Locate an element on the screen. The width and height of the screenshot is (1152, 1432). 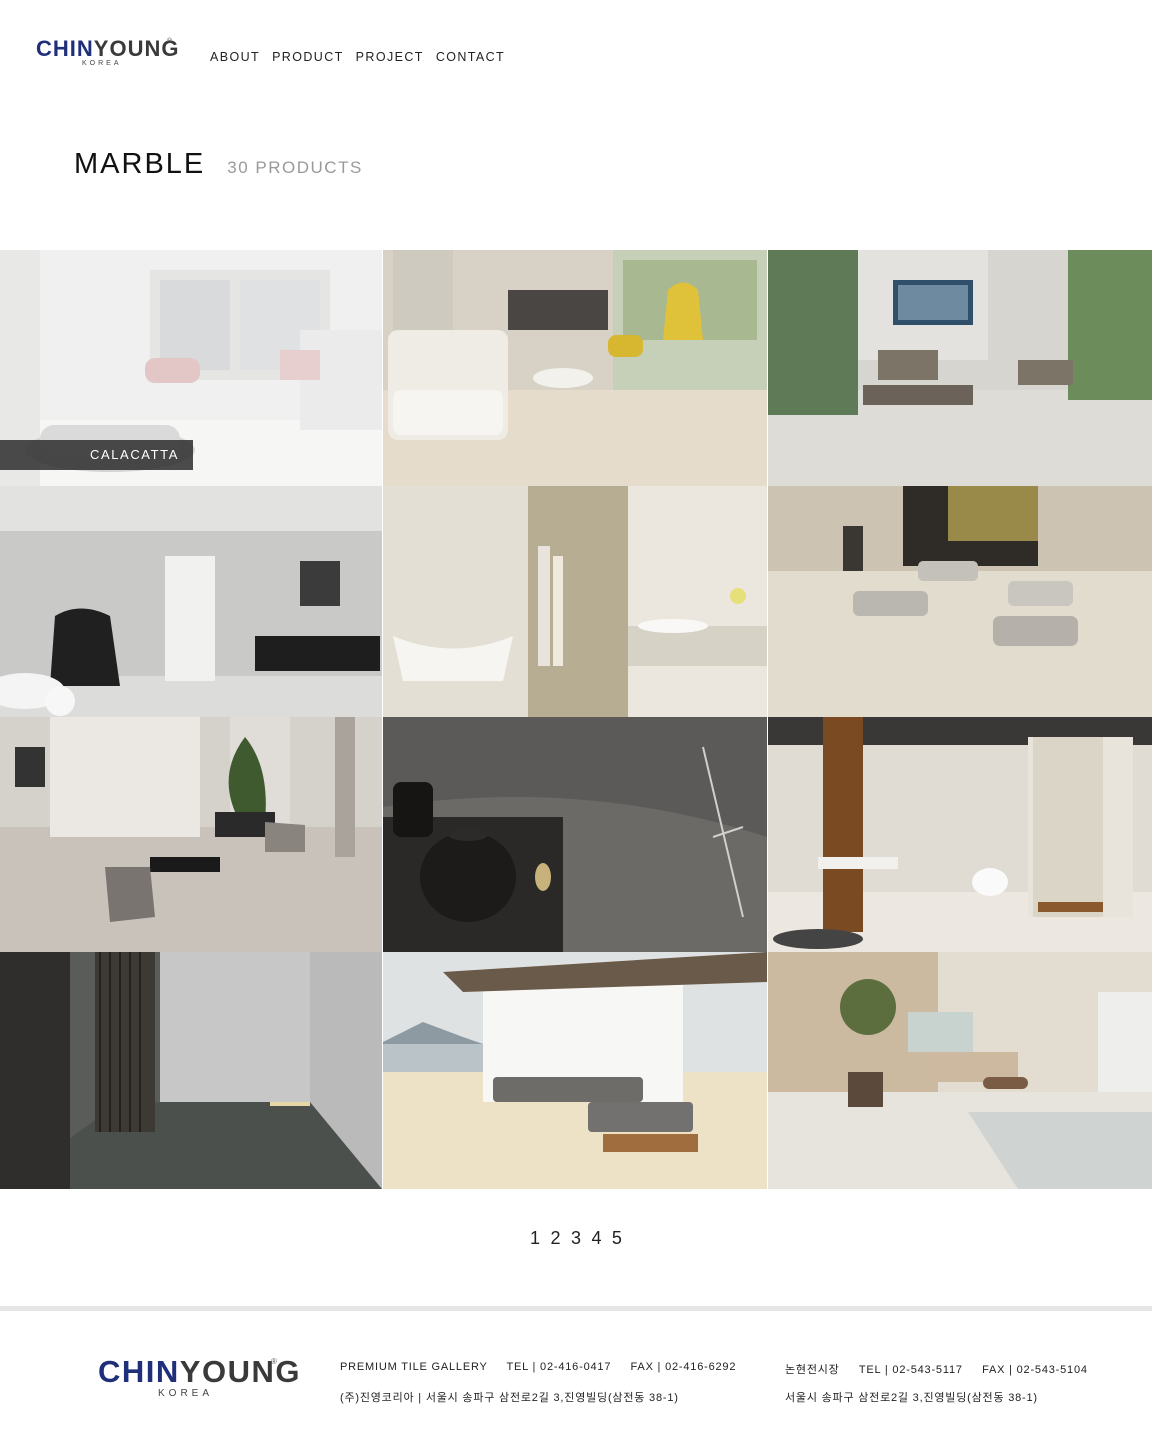
product-tile-bathroom-gray-wall is located at coordinates (191, 601).